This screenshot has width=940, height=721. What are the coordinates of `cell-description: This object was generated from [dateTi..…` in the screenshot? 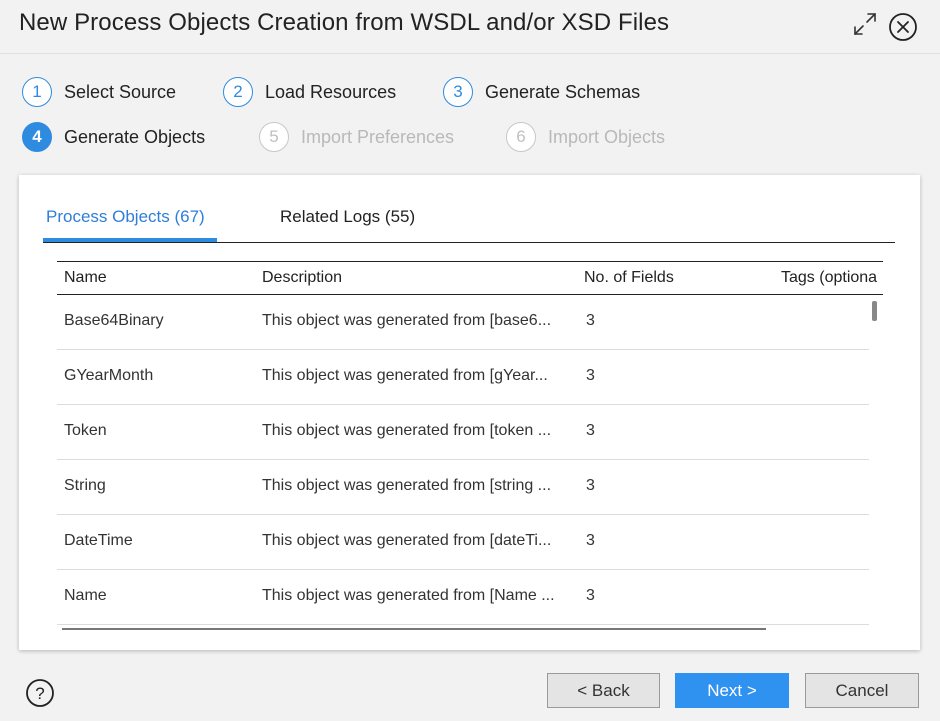 It's located at (407, 540).